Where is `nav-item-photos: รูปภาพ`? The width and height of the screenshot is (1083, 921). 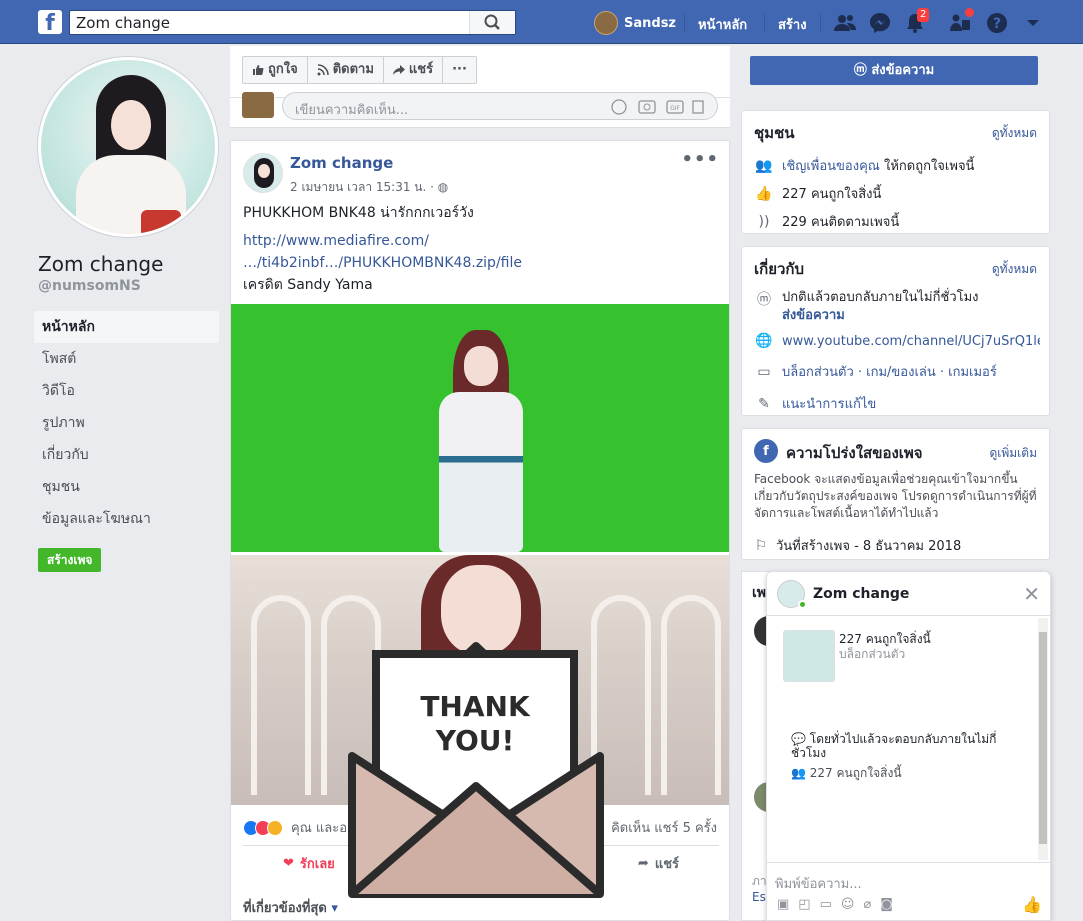 nav-item-photos: รูปภาพ is located at coordinates (126, 423).